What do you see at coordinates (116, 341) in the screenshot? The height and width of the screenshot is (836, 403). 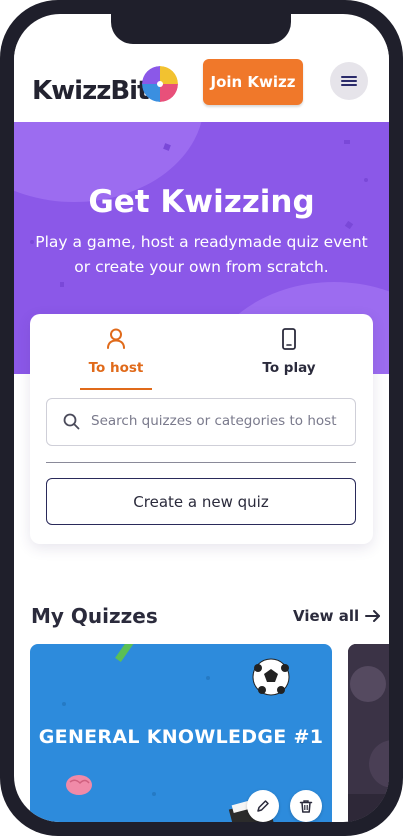 I see `person-icon` at bounding box center [116, 341].